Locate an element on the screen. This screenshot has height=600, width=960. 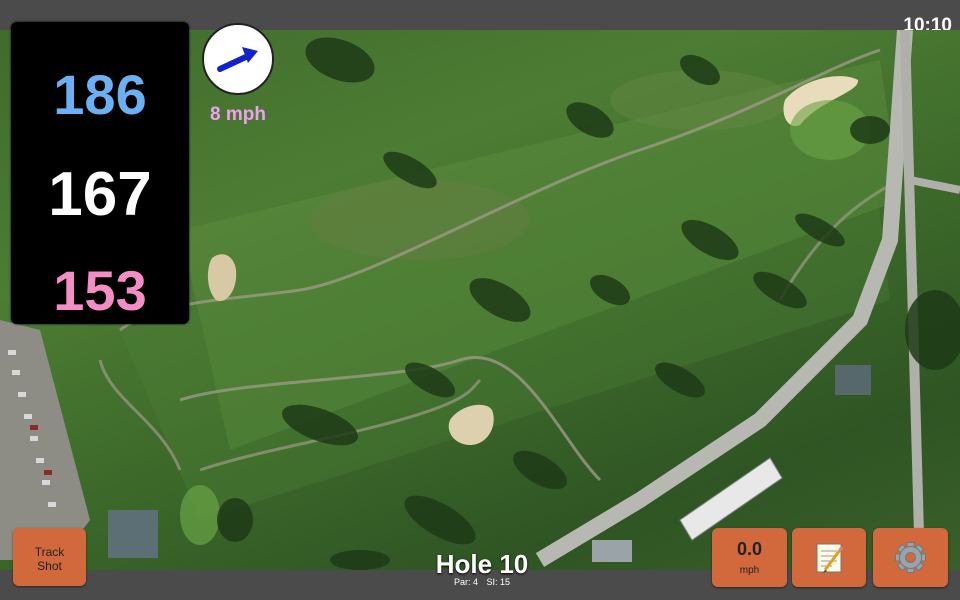
center-yardage: 167 is located at coordinates (100, 194).